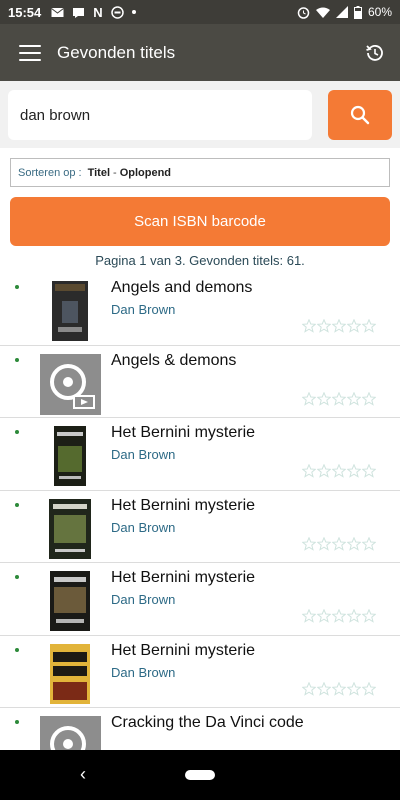 This screenshot has height=800, width=400. What do you see at coordinates (379, 12) in the screenshot?
I see `battery-percentage: 60%` at bounding box center [379, 12].